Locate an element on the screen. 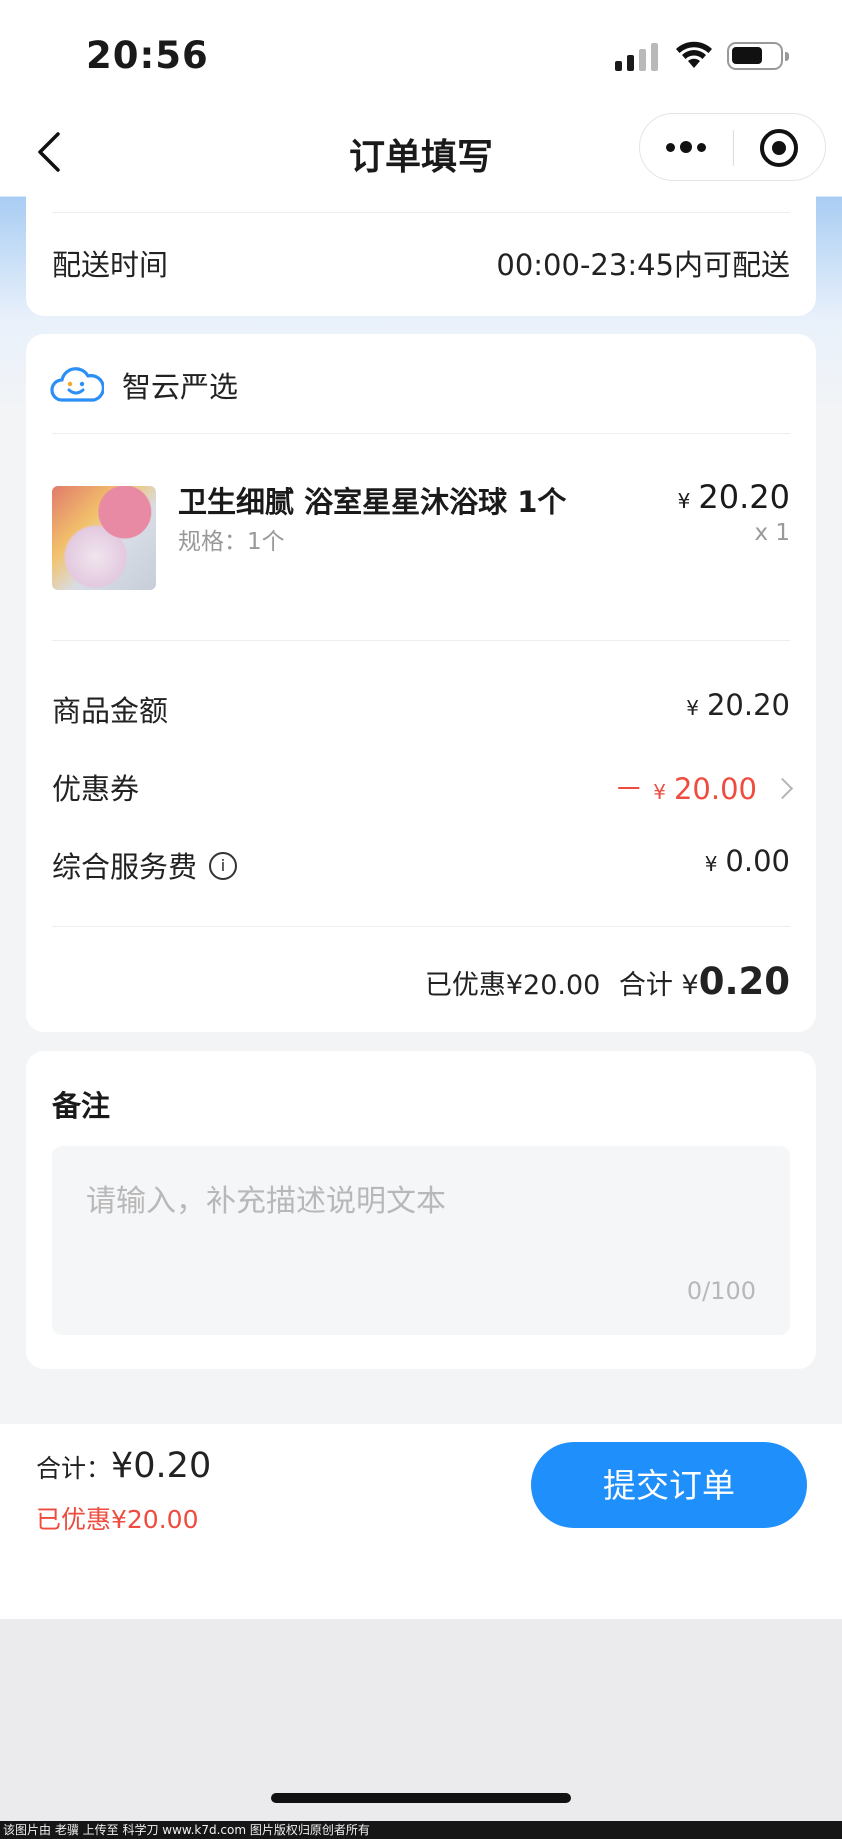 This screenshot has width=842, height=1839. coupon-label: 优惠券 is located at coordinates (96, 789).